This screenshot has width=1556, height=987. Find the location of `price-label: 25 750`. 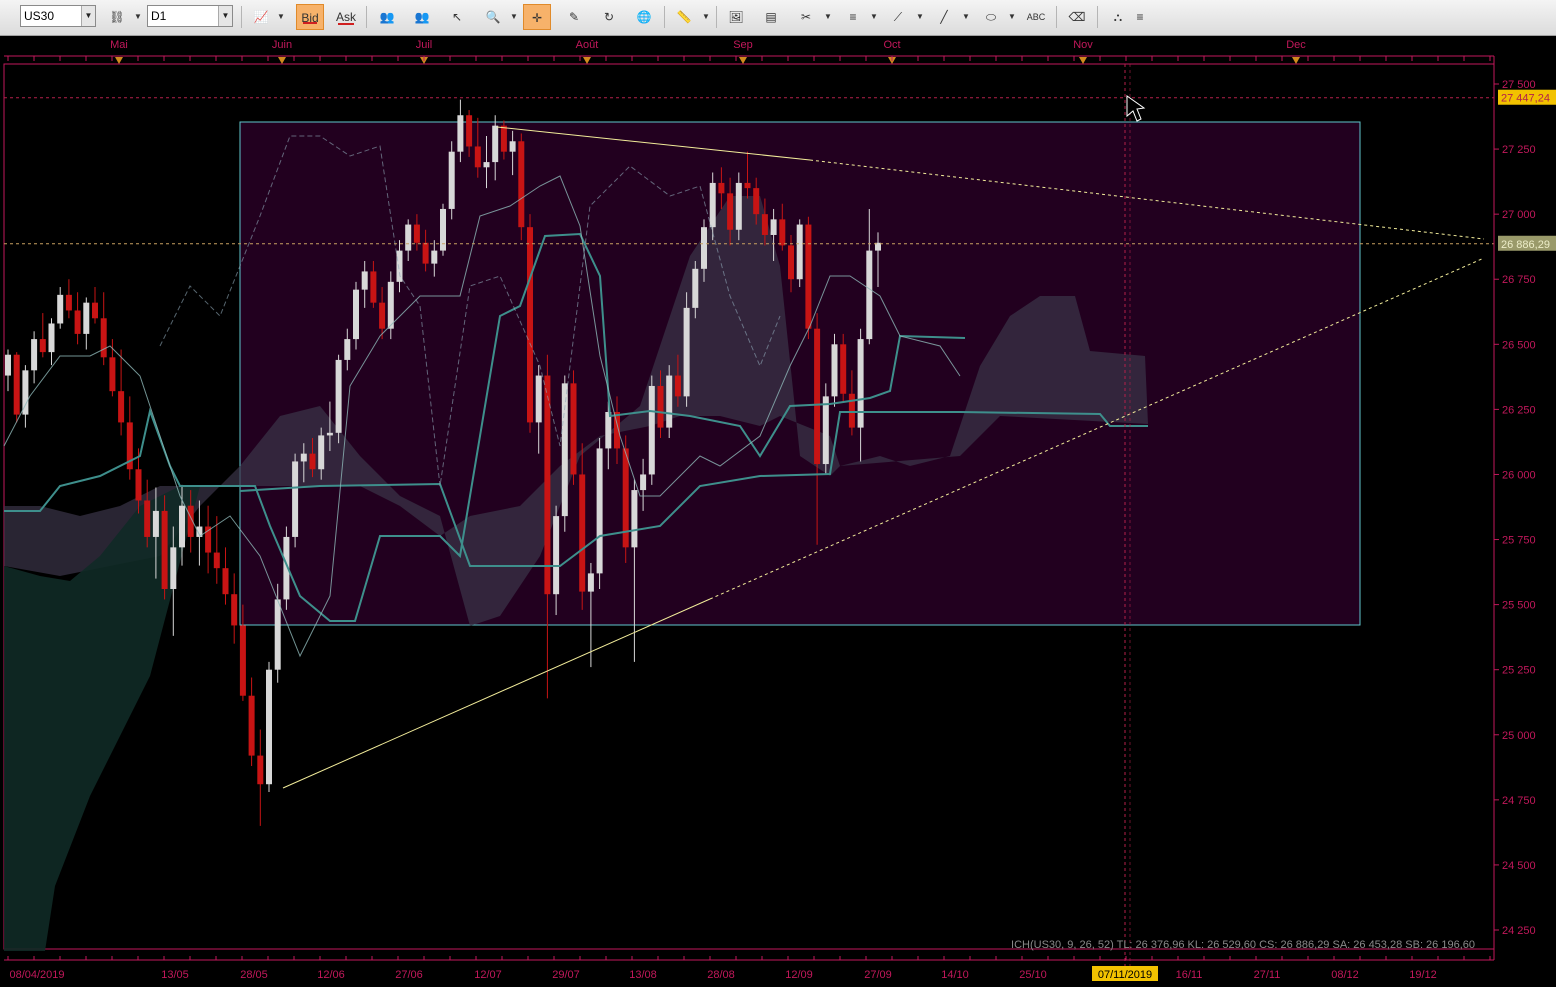

price-label: 25 750 is located at coordinates (1519, 541).